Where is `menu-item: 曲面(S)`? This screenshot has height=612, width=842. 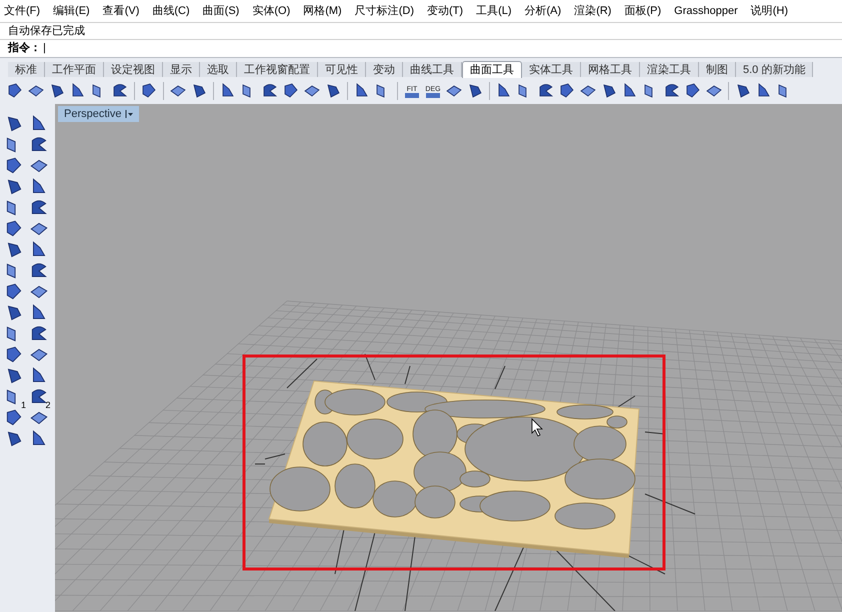 menu-item: 曲面(S) is located at coordinates (221, 11).